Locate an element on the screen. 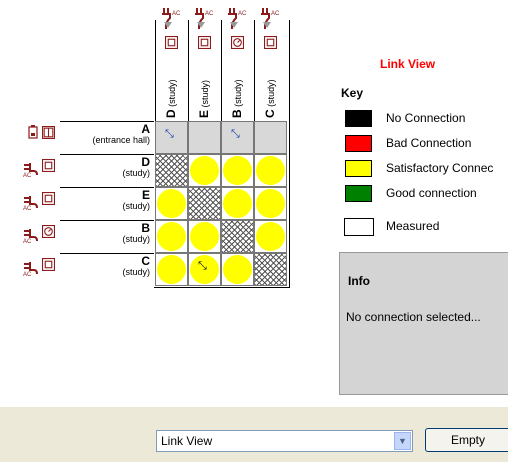  door-icon is located at coordinates (48, 134).